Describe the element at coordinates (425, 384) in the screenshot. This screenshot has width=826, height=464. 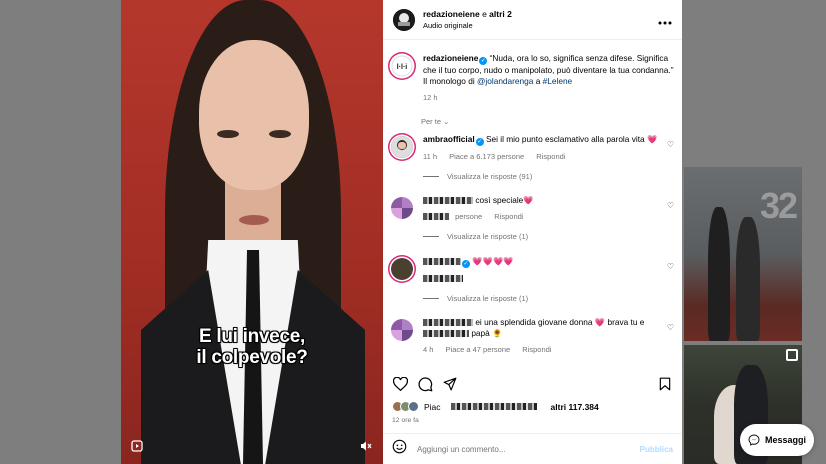
I see `comment-icon` at that location.